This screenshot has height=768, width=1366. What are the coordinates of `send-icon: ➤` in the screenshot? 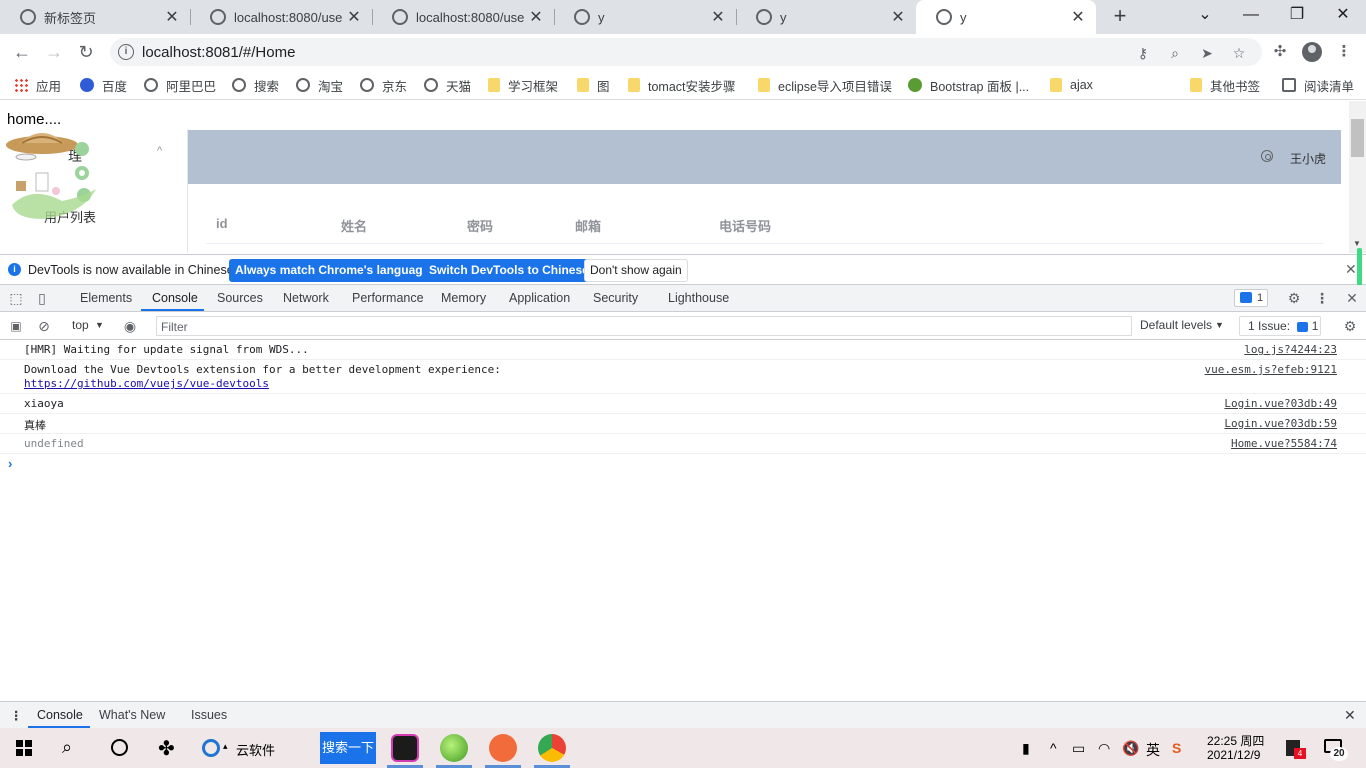 It's located at (1207, 53).